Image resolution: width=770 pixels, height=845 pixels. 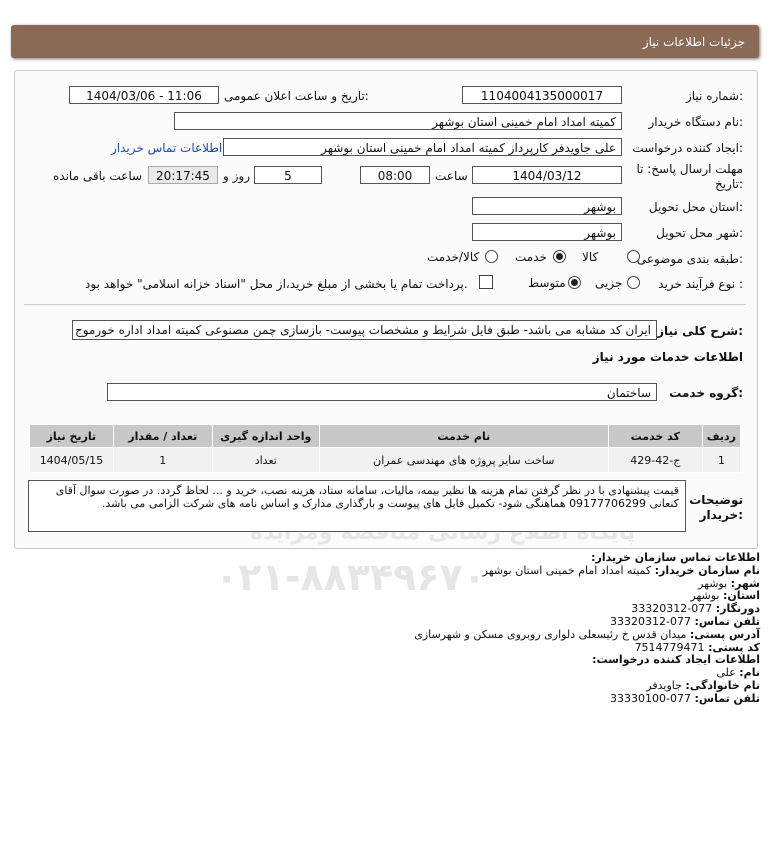 I want to click on category-radio-service, so click(x=559, y=256).